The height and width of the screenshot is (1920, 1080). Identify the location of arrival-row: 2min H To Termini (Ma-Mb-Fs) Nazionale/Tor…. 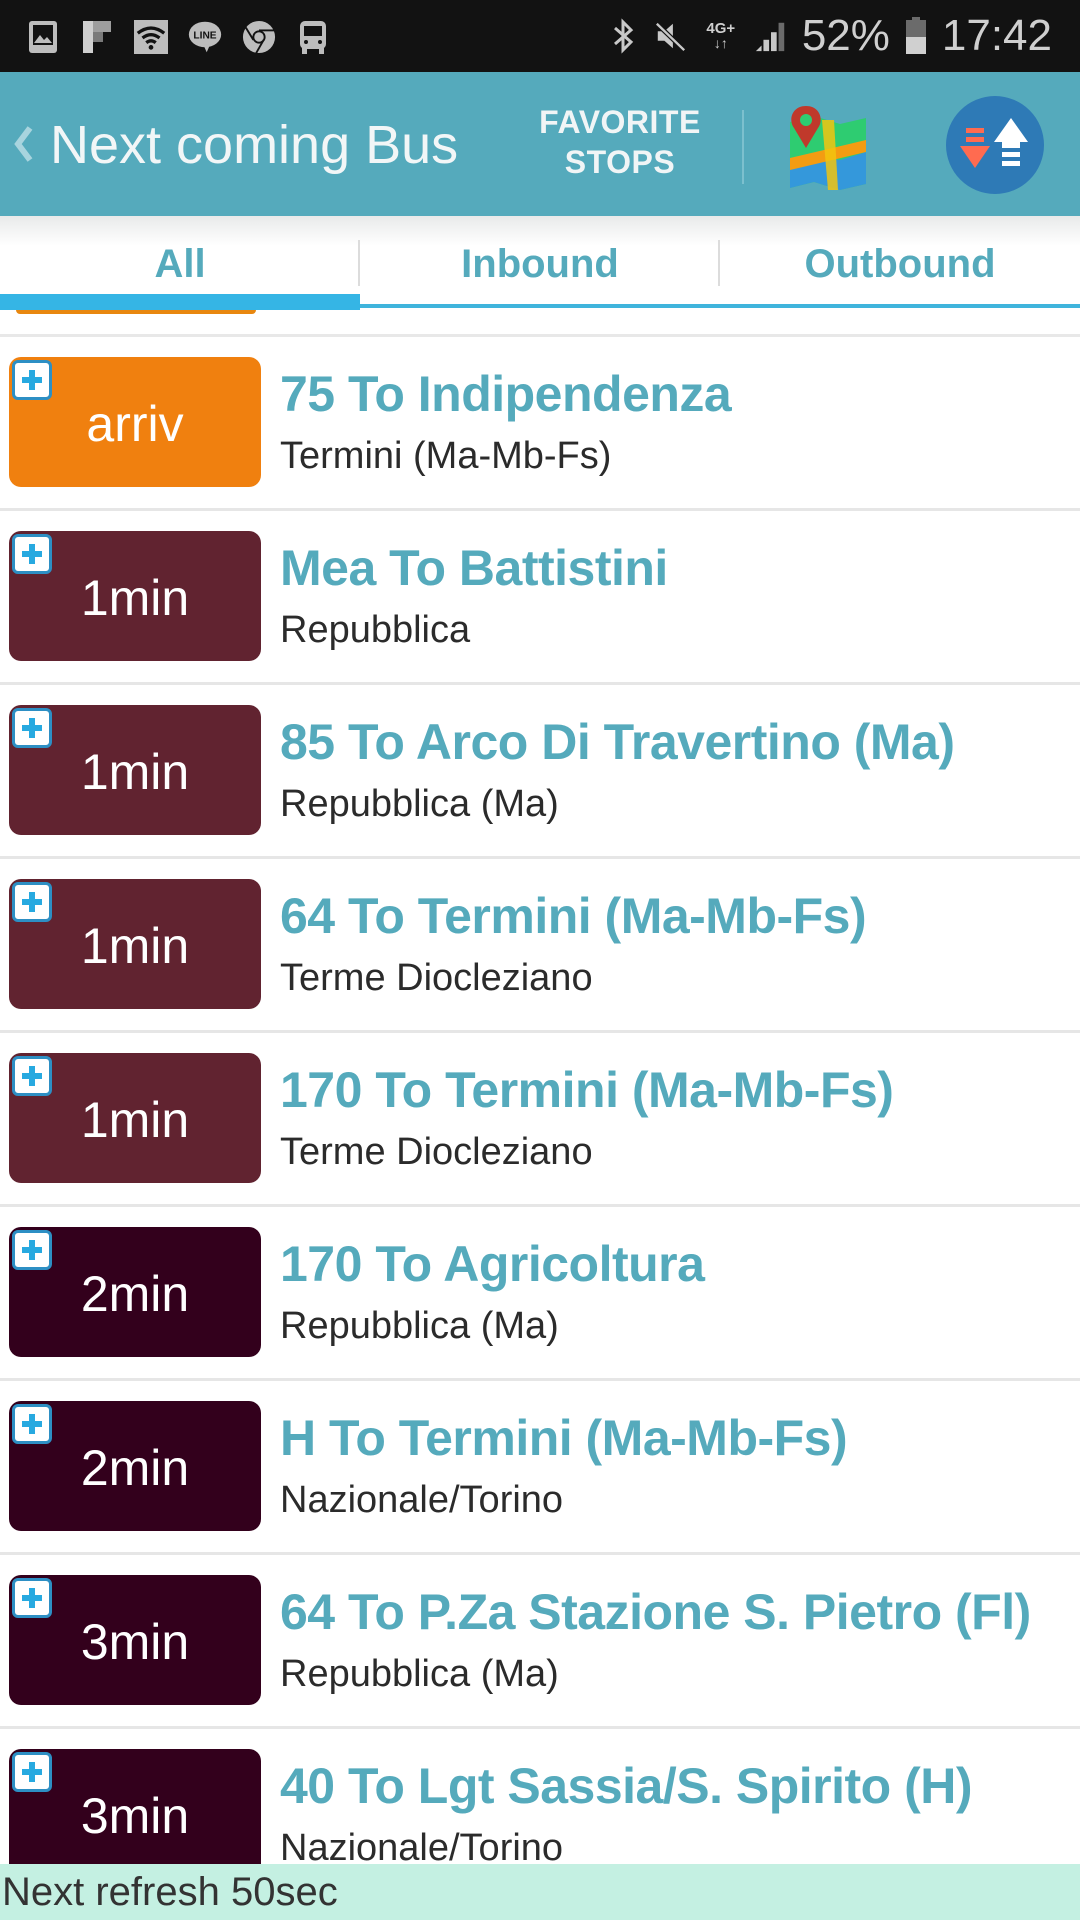
(540, 1468).